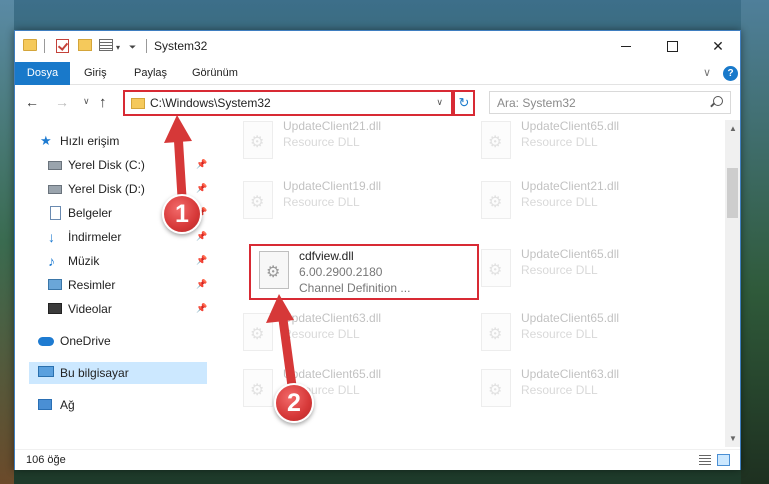  Describe the element at coordinates (536, 103) in the screenshot. I see `search-placeholder: Ara: System32` at that location.